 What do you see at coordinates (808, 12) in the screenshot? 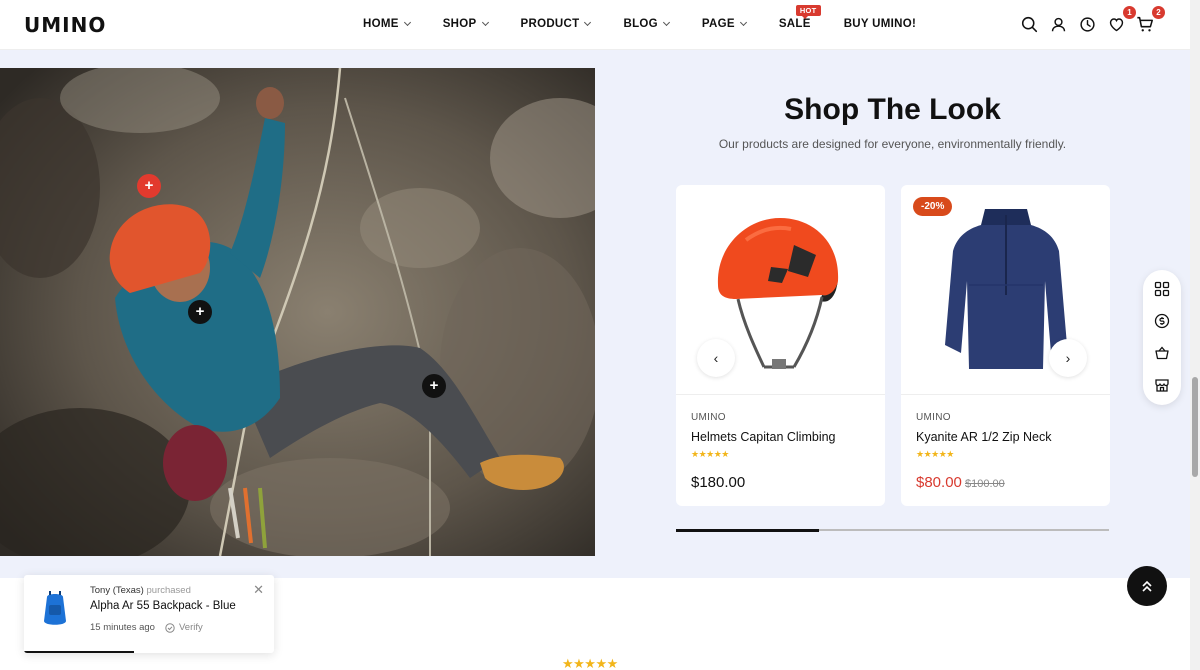
I see `hot-badge: HOT` at bounding box center [808, 12].